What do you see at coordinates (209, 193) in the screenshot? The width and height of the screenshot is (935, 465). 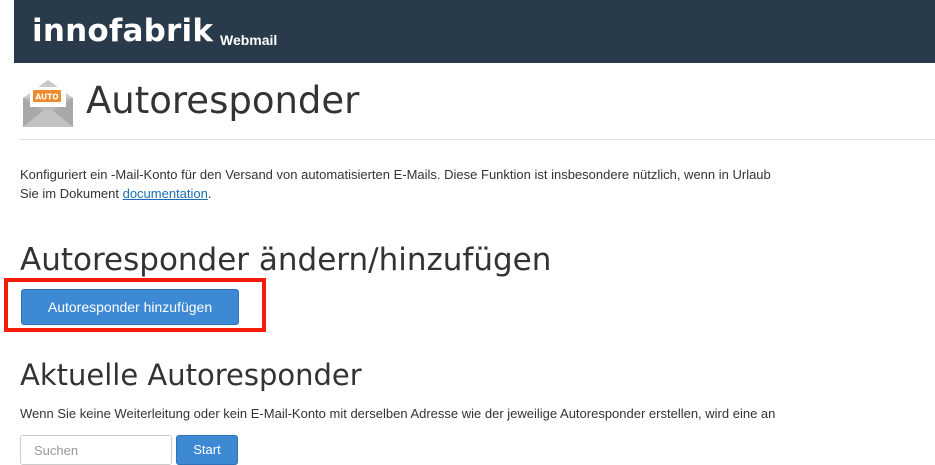 I see `description-suffix: .` at bounding box center [209, 193].